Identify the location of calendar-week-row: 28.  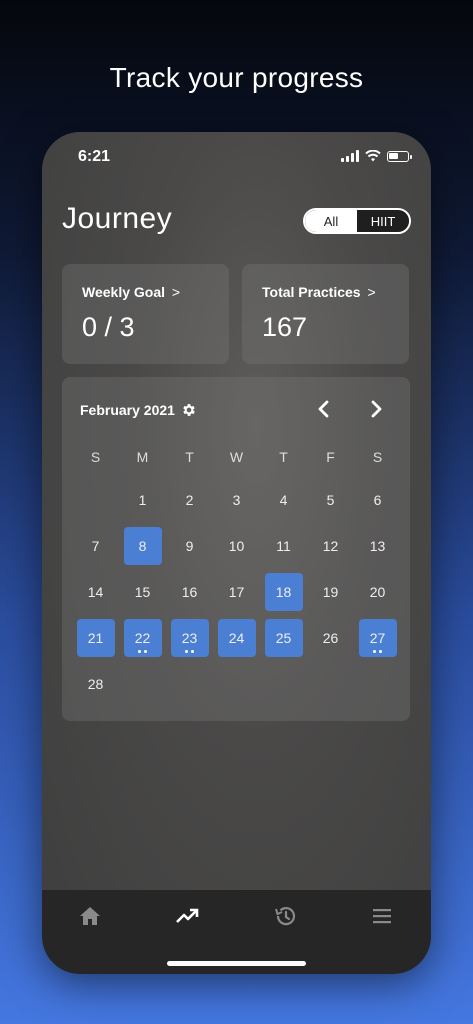
(236, 684).